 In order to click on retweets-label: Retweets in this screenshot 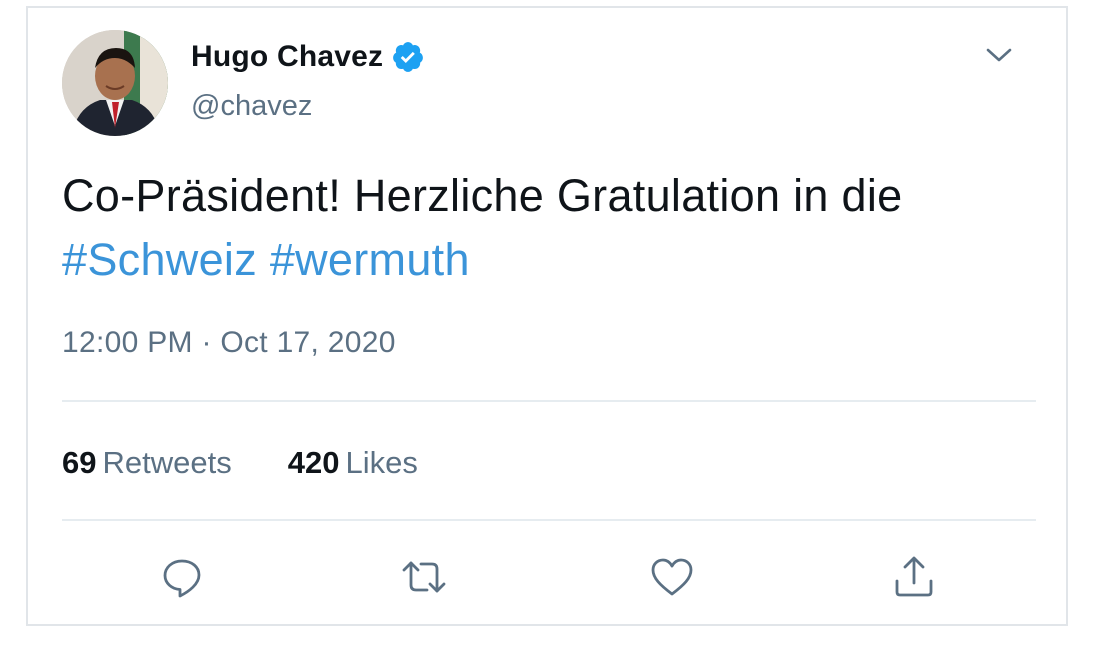, I will do `click(167, 462)`.